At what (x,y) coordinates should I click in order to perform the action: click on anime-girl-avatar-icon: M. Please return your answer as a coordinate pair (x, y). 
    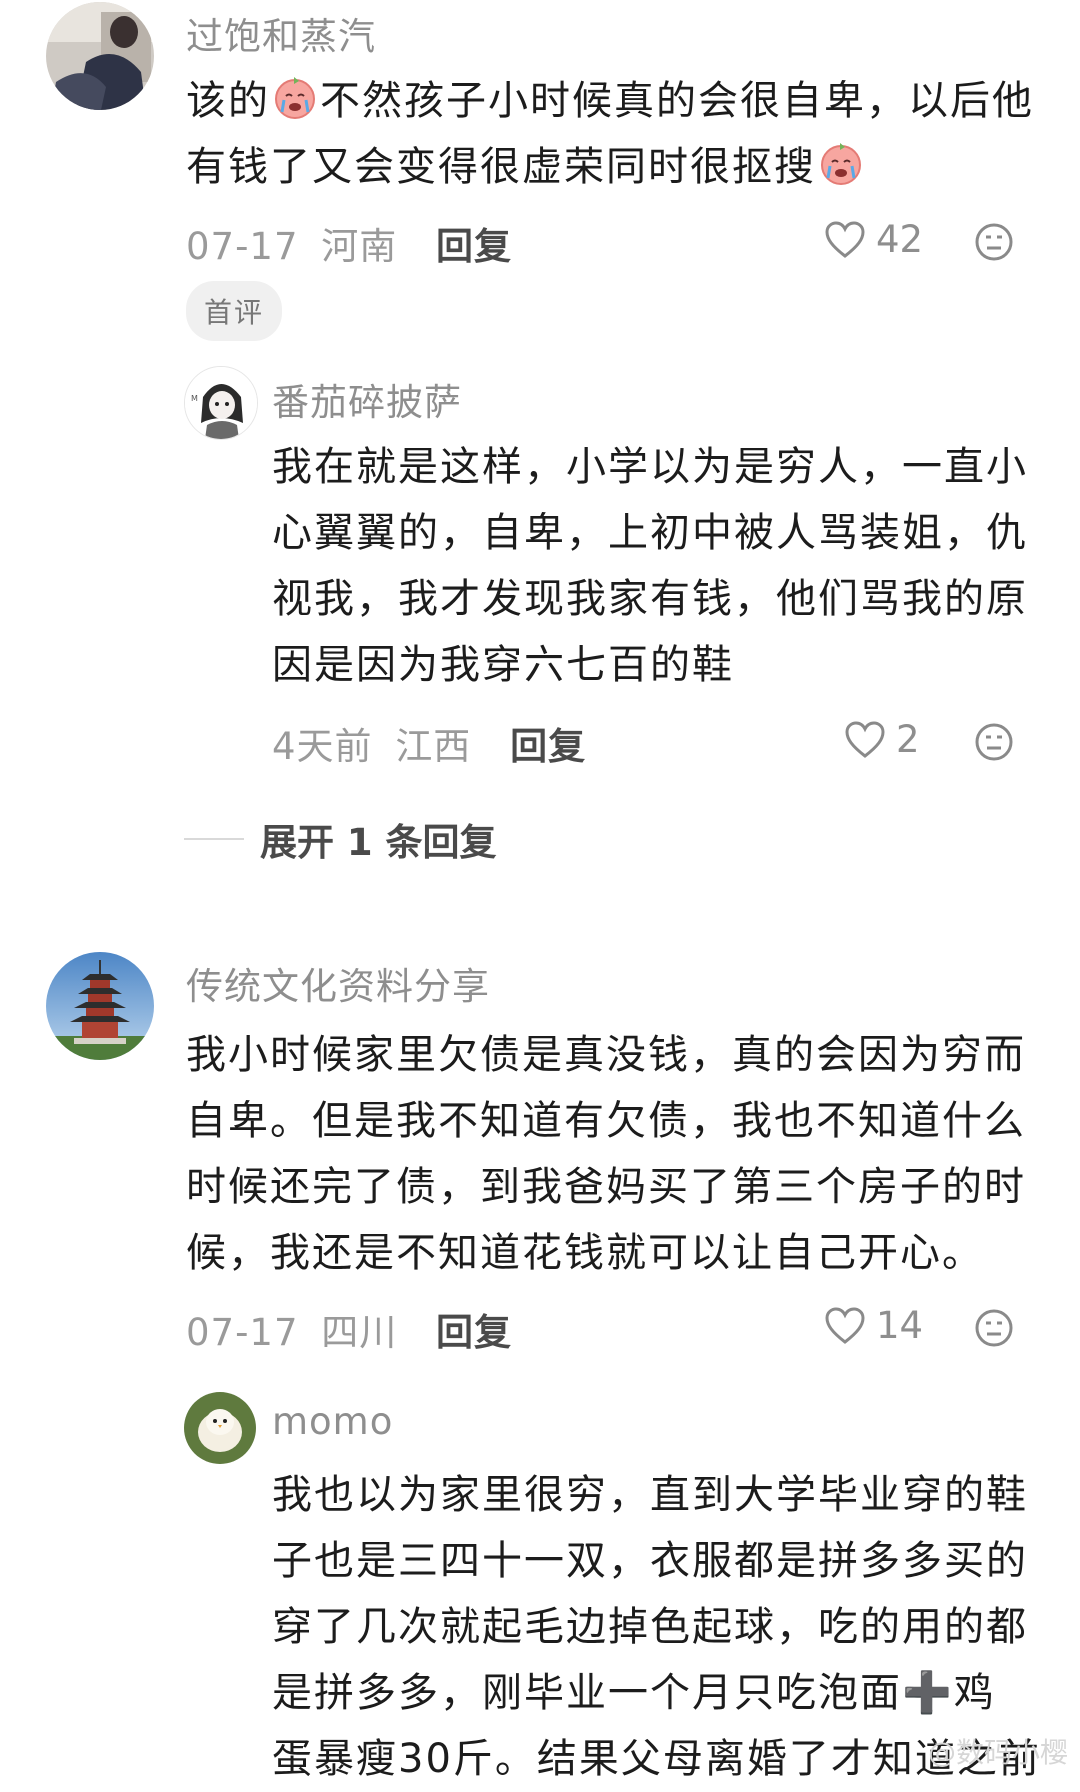
    Looking at the image, I should click on (221, 403).